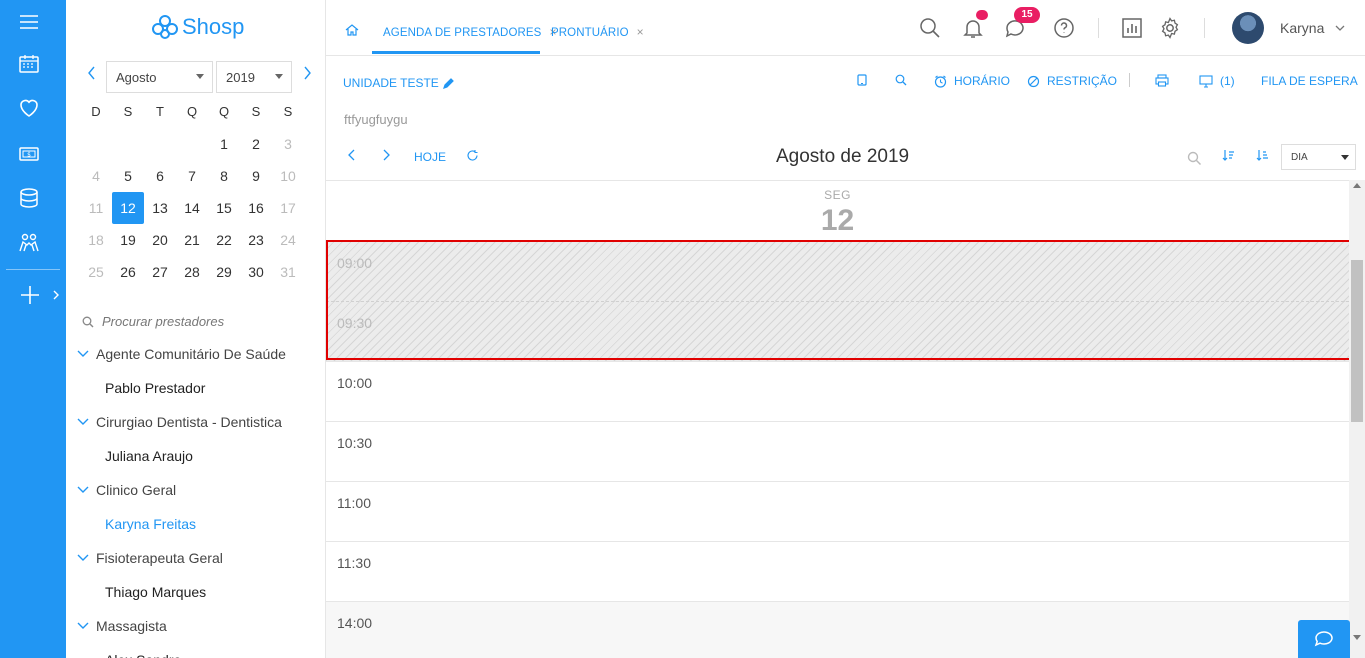 The image size is (1365, 658). What do you see at coordinates (56, 295) in the screenshot?
I see `expand-chevron-icon` at bounding box center [56, 295].